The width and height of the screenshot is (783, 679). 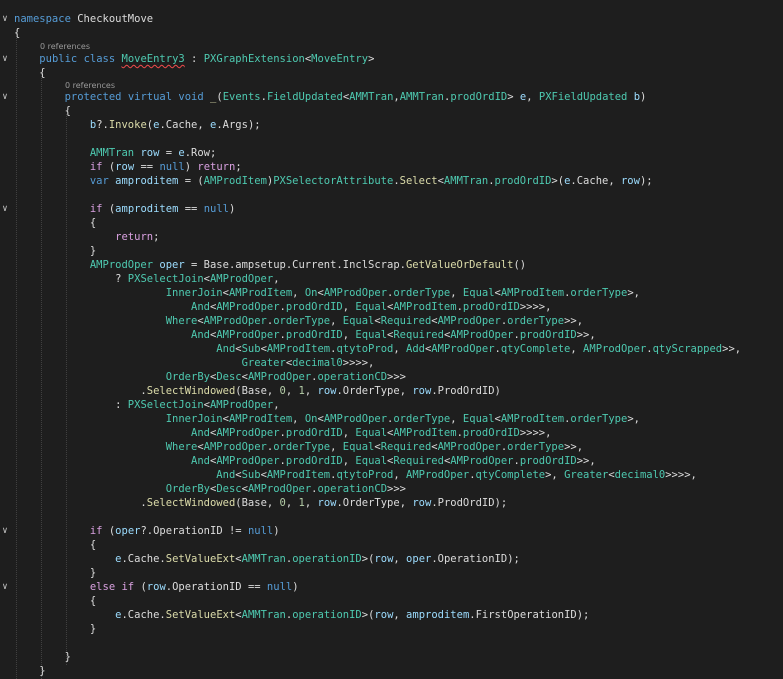 I want to click on code-token: = Base.ampsetup.Current.InclScrap., so click(x=295, y=265).